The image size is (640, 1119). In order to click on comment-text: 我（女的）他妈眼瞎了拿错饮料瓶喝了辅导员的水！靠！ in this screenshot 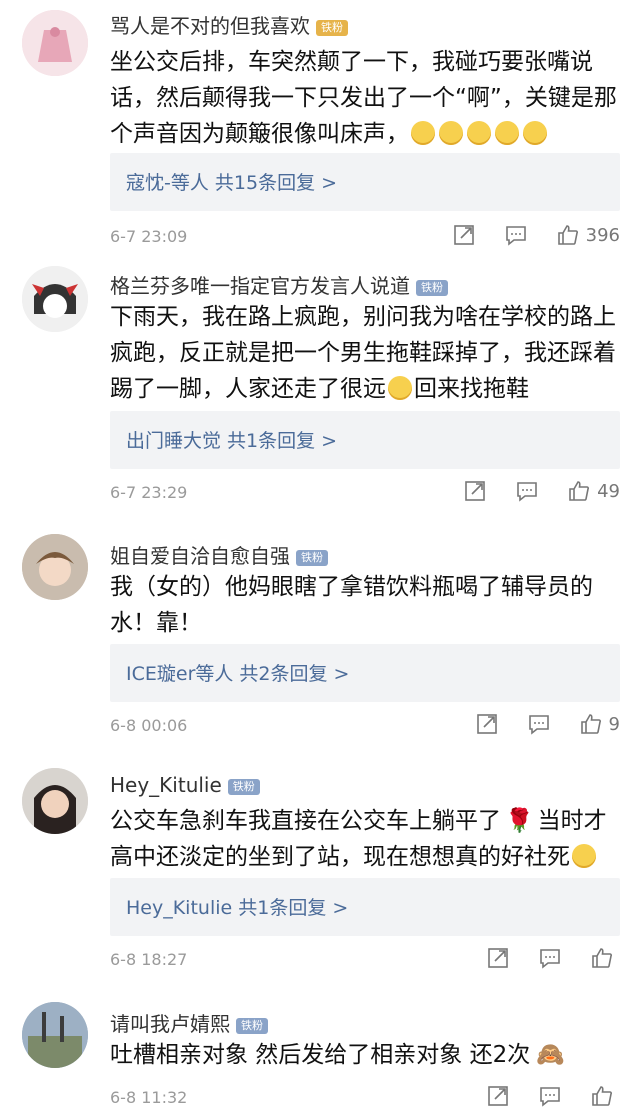, I will do `click(365, 605)`.